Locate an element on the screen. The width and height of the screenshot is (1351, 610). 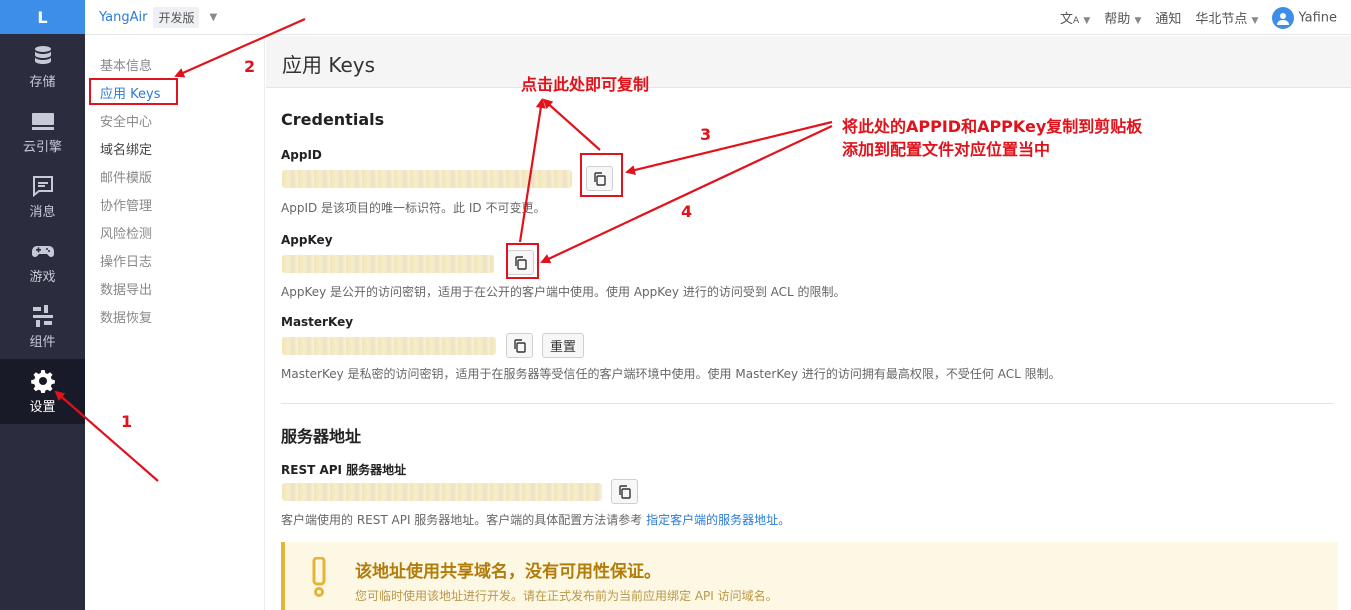
annotation-box-appkey-copy is located at coordinates (522, 261).